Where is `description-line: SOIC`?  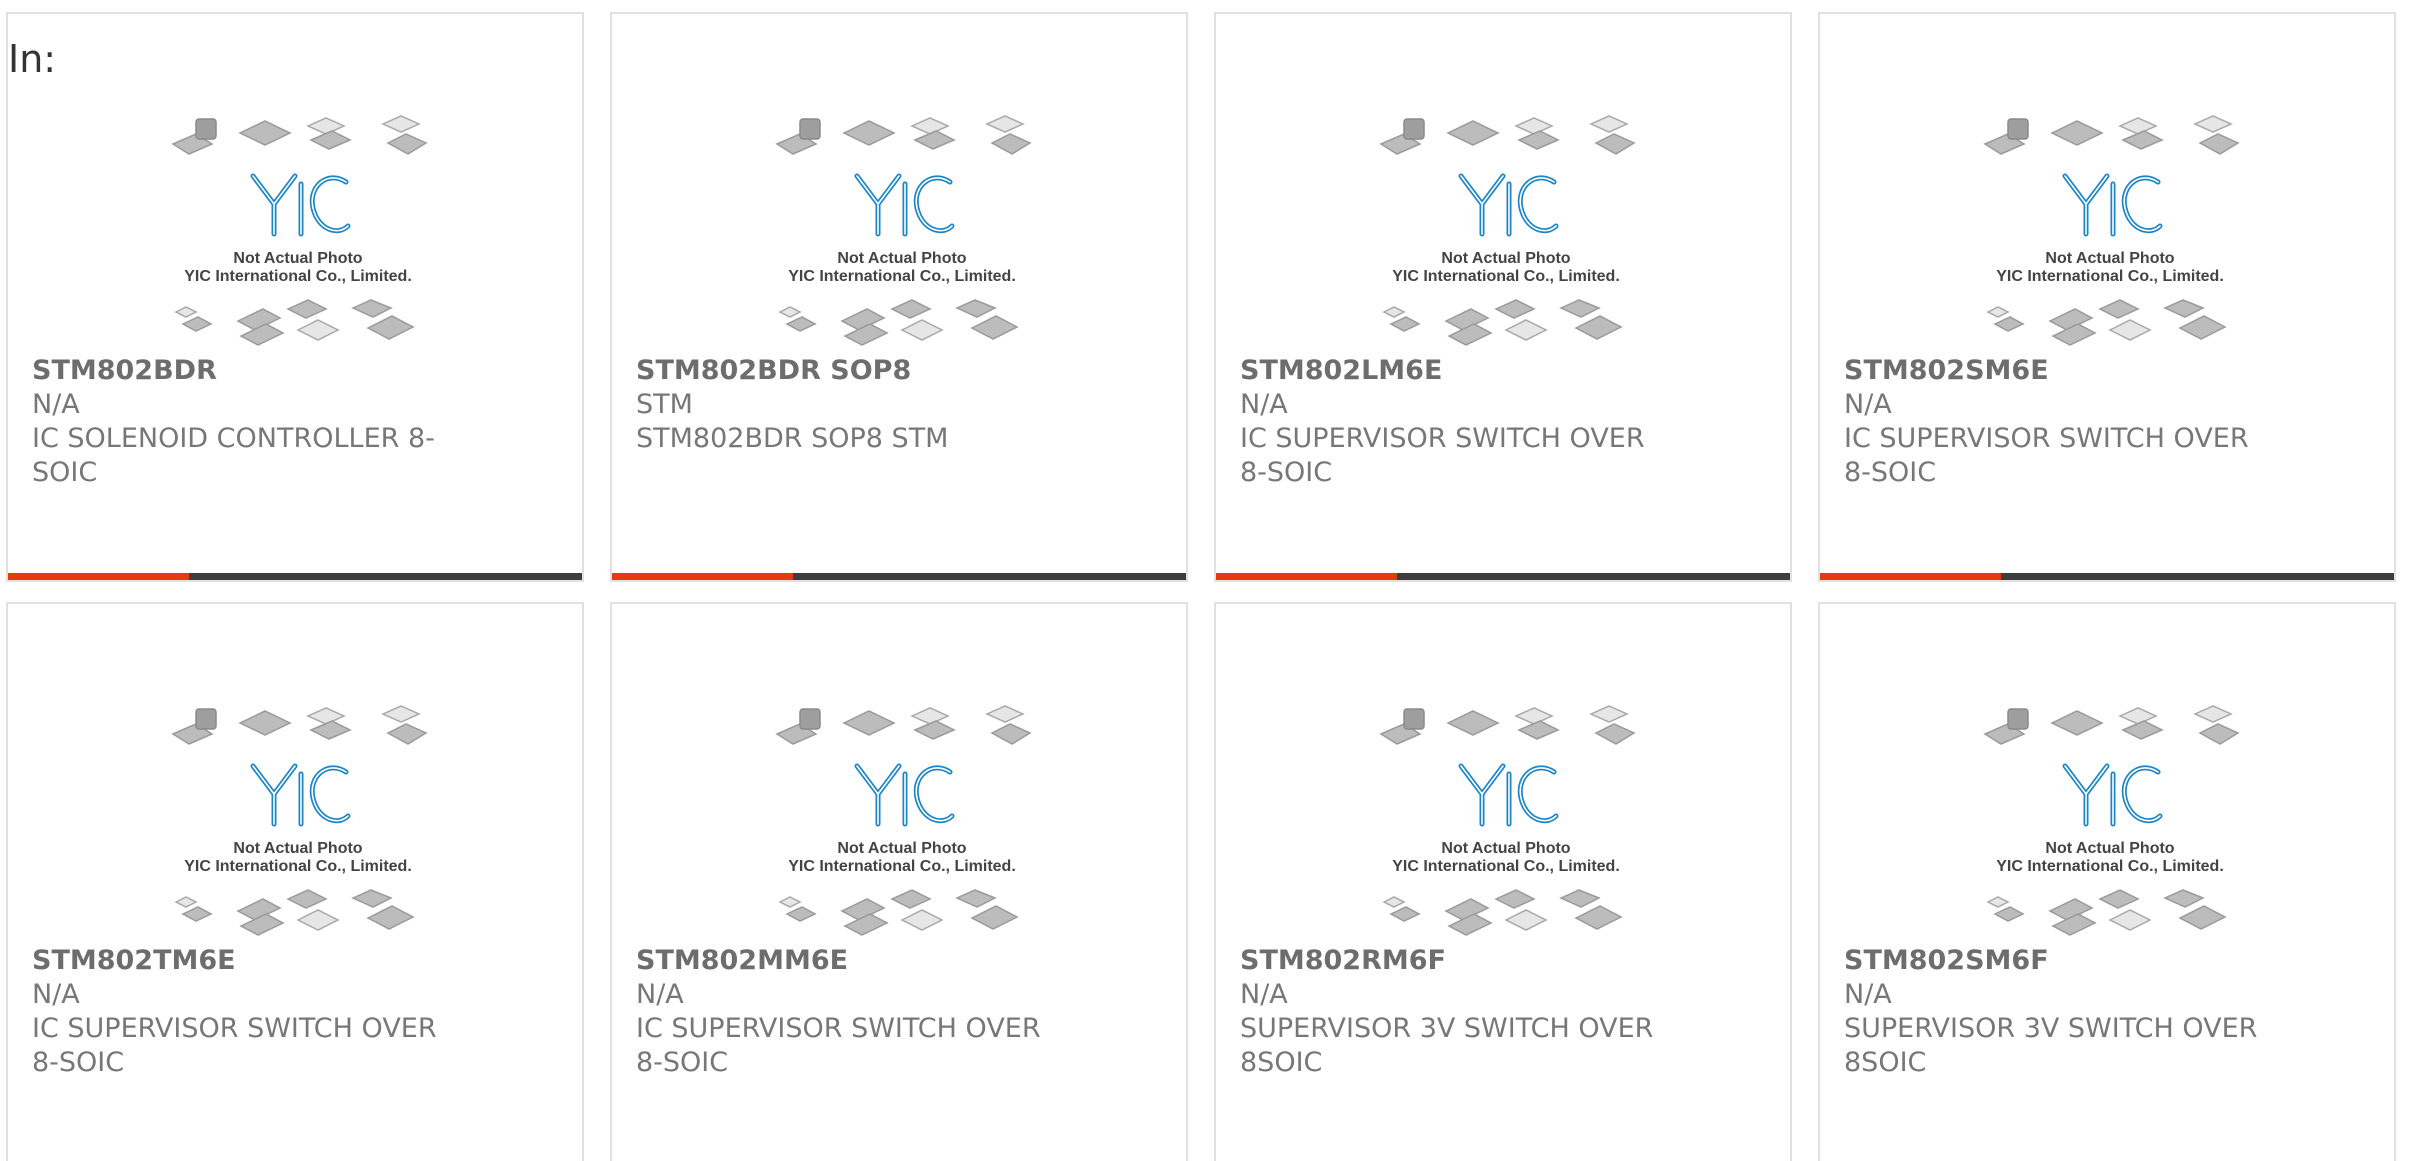
description-line: SOIC is located at coordinates (65, 472).